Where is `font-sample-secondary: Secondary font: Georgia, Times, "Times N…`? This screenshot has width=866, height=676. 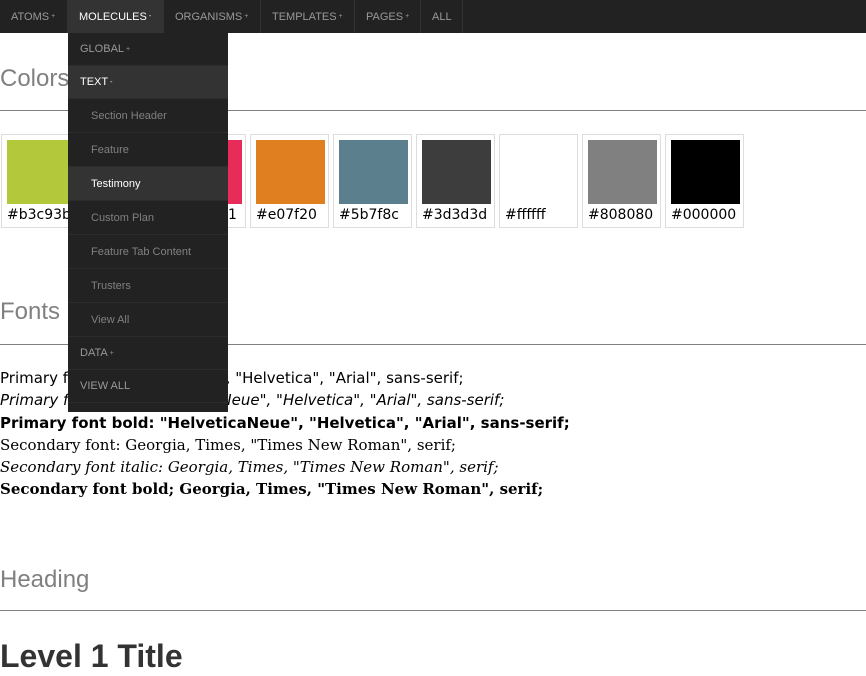 font-sample-secondary: Secondary font: Georgia, Times, "Times N… is located at coordinates (228, 445).